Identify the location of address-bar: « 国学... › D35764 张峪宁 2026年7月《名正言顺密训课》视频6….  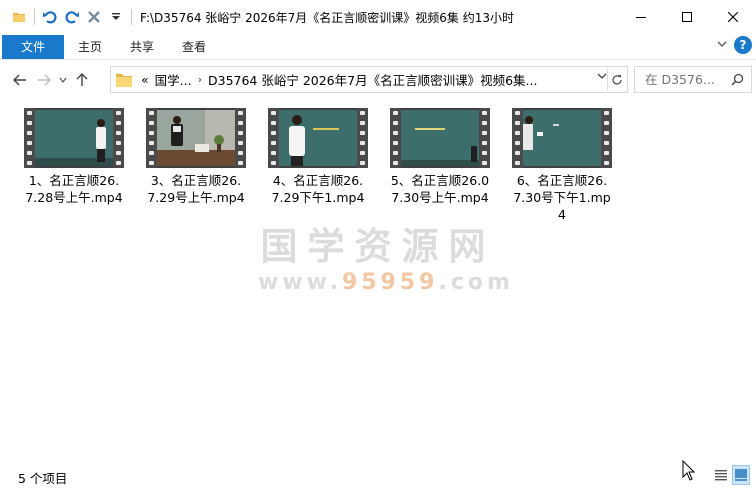
(369, 79).